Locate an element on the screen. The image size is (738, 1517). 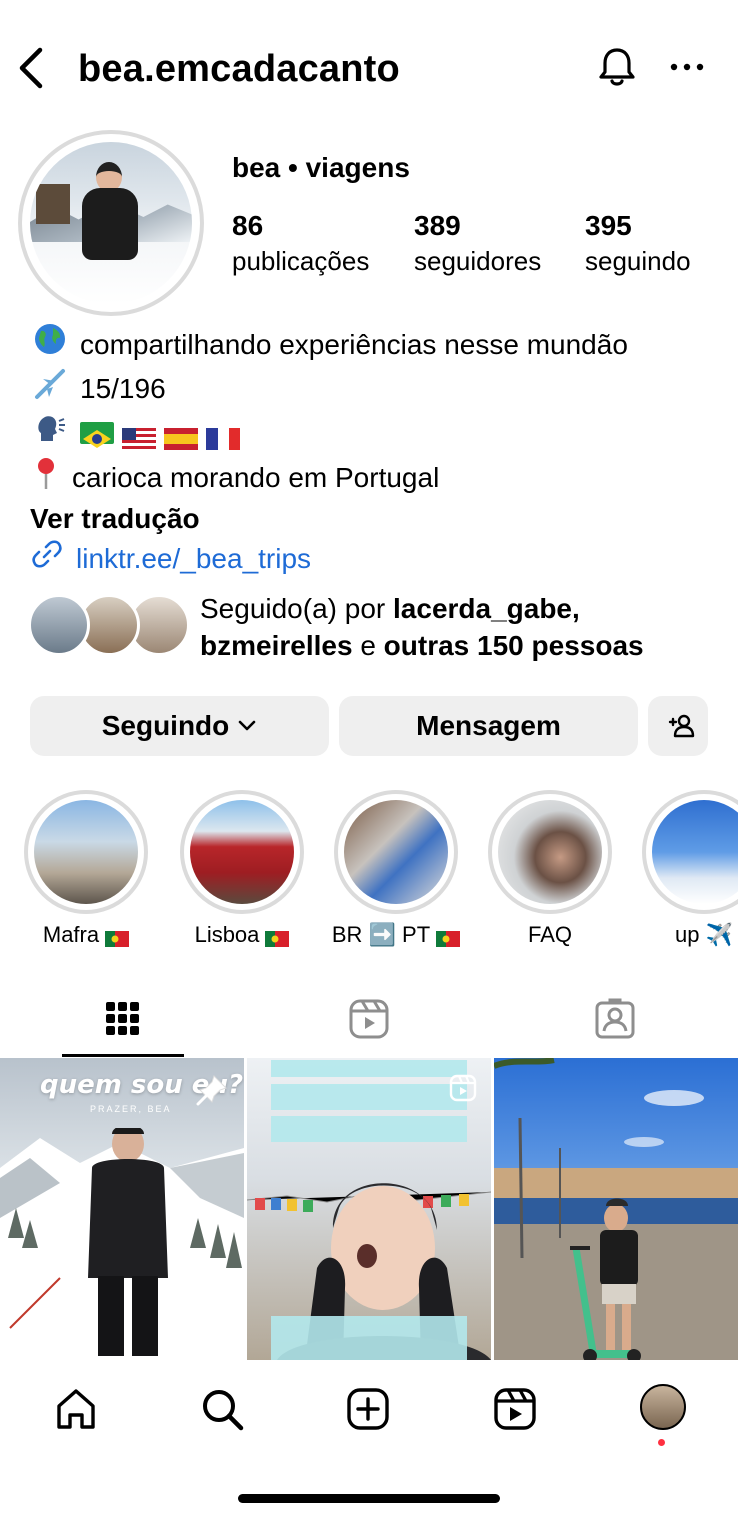
active-tab-indicator is located at coordinates (123, 1055).